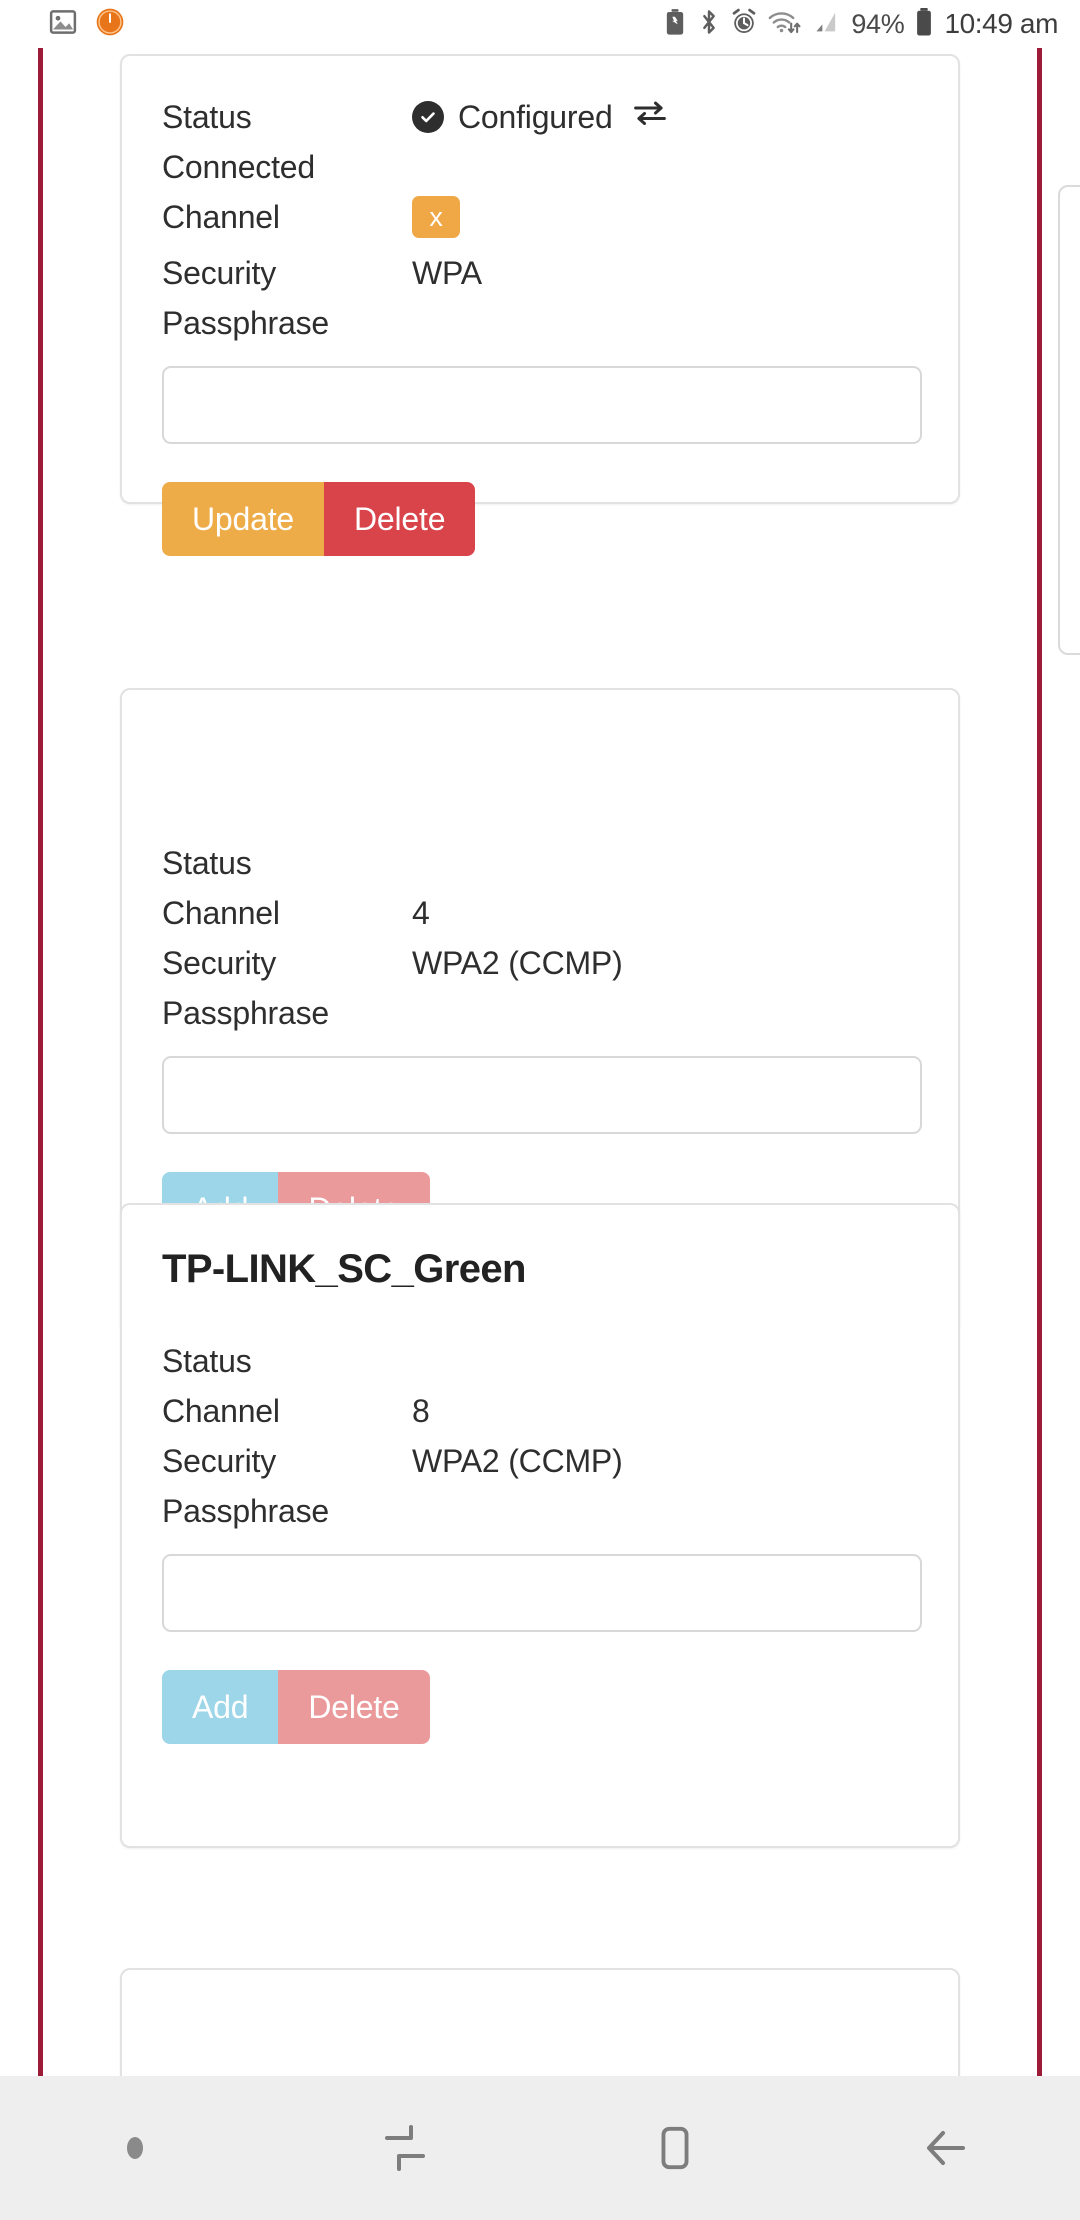 Image resolution: width=1080 pixels, height=2220 pixels. What do you see at coordinates (405, 2148) in the screenshot?
I see `recents-icon` at bounding box center [405, 2148].